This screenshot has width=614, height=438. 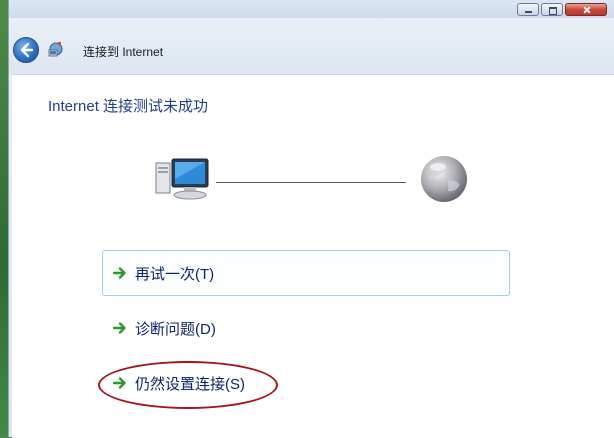 What do you see at coordinates (123, 52) in the screenshot?
I see `window-title: 连接到 Internet` at bounding box center [123, 52].